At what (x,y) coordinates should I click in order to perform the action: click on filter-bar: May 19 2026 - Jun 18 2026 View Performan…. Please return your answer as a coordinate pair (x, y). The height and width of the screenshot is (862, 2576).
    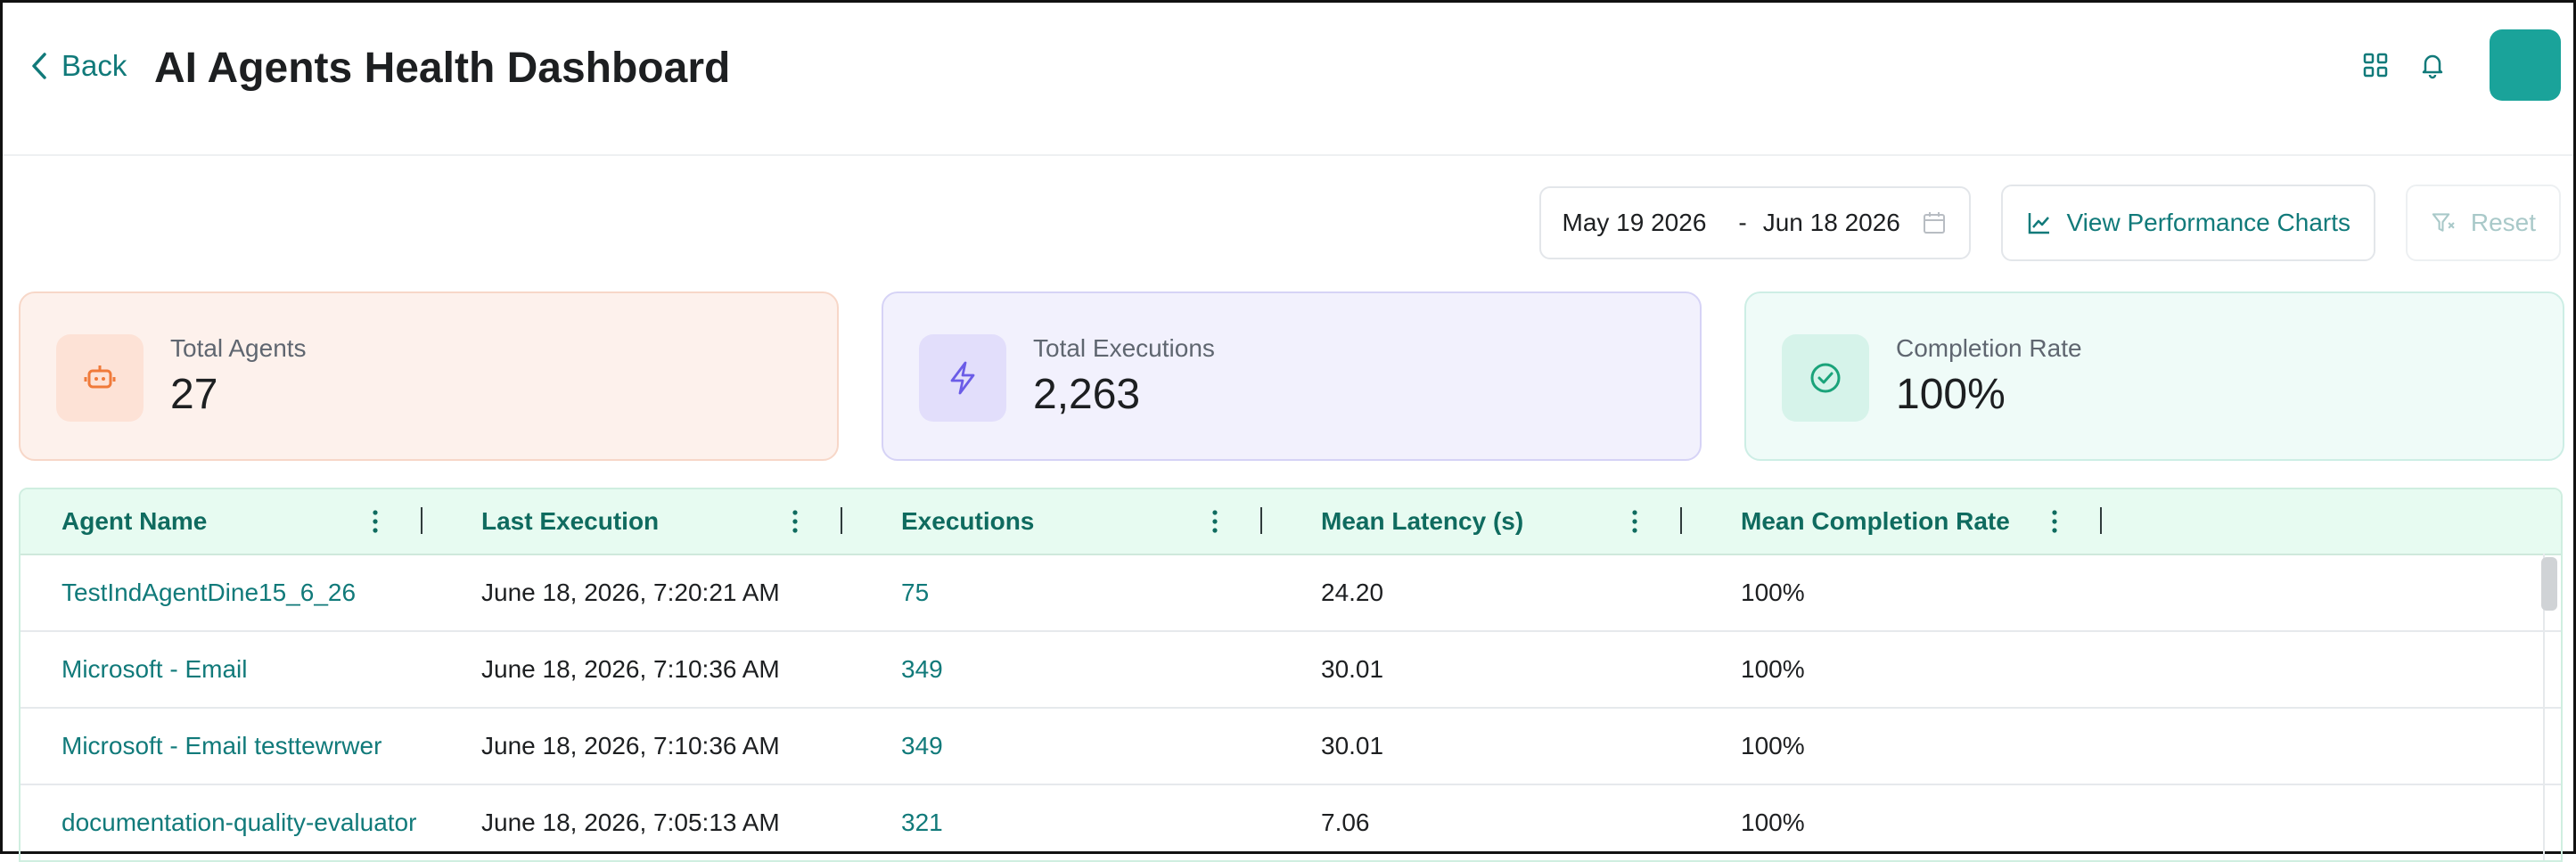
    Looking at the image, I should click on (2049, 223).